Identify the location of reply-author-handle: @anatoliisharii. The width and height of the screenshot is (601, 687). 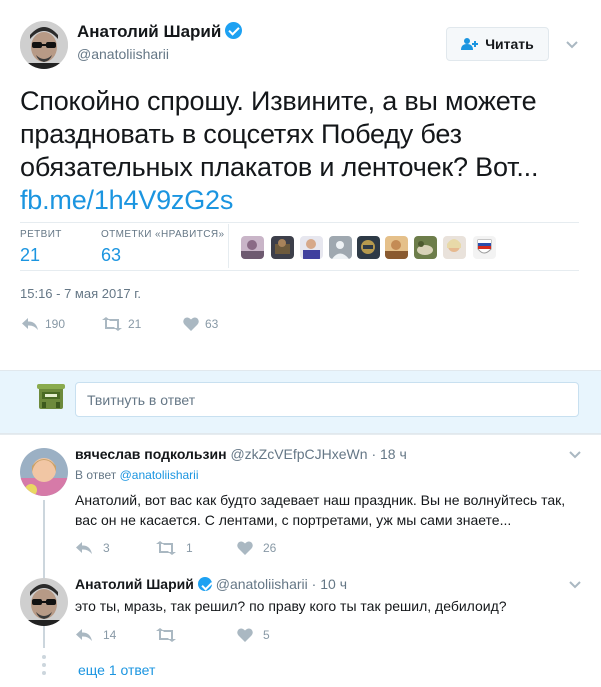
(262, 584).